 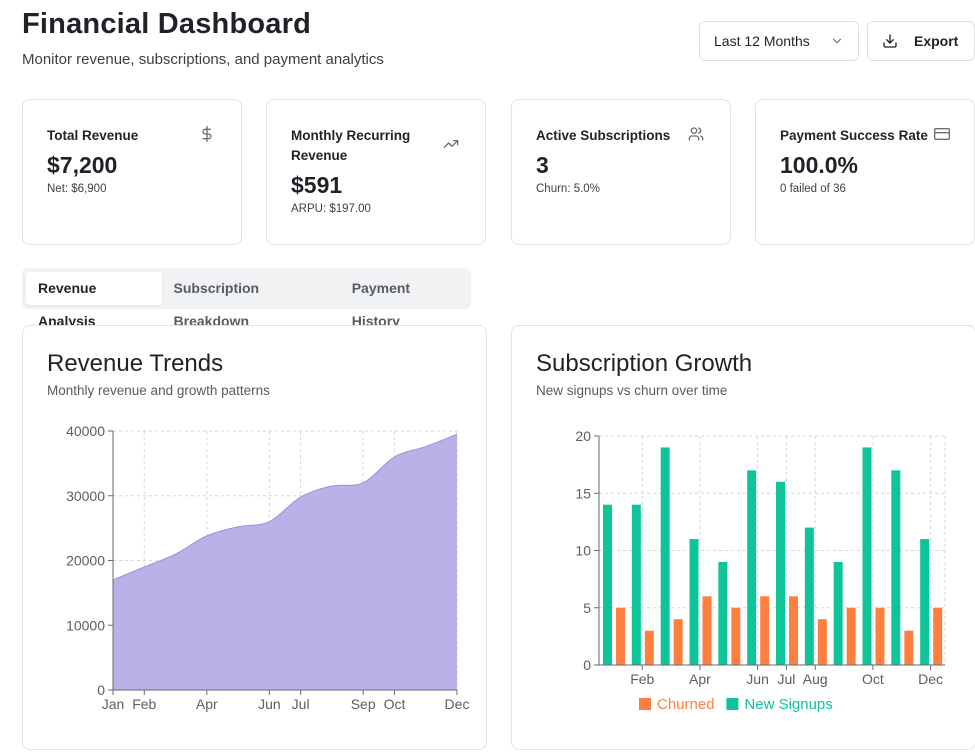 I want to click on kpi-label: Active Subscriptions, so click(x=603, y=135).